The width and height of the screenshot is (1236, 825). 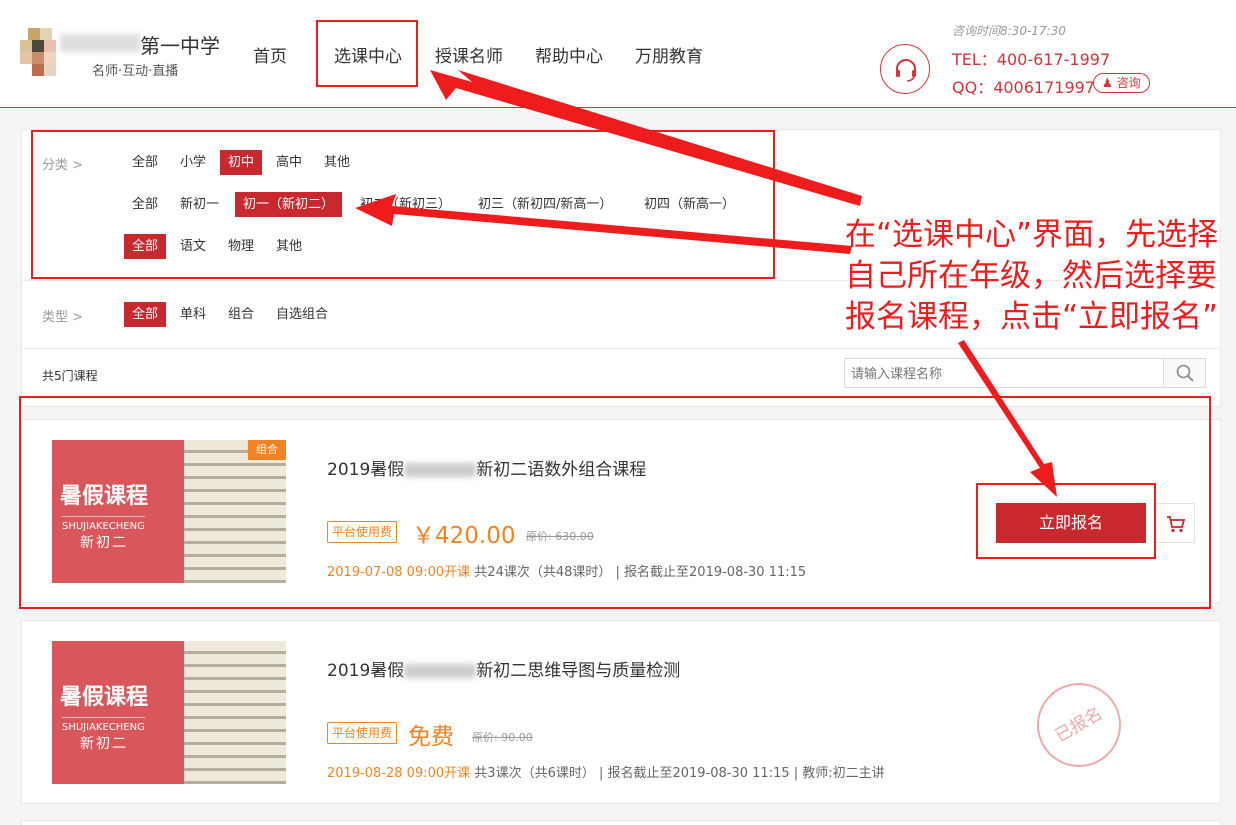 What do you see at coordinates (1007, 418) in the screenshot?
I see `arrow-to-enroll` at bounding box center [1007, 418].